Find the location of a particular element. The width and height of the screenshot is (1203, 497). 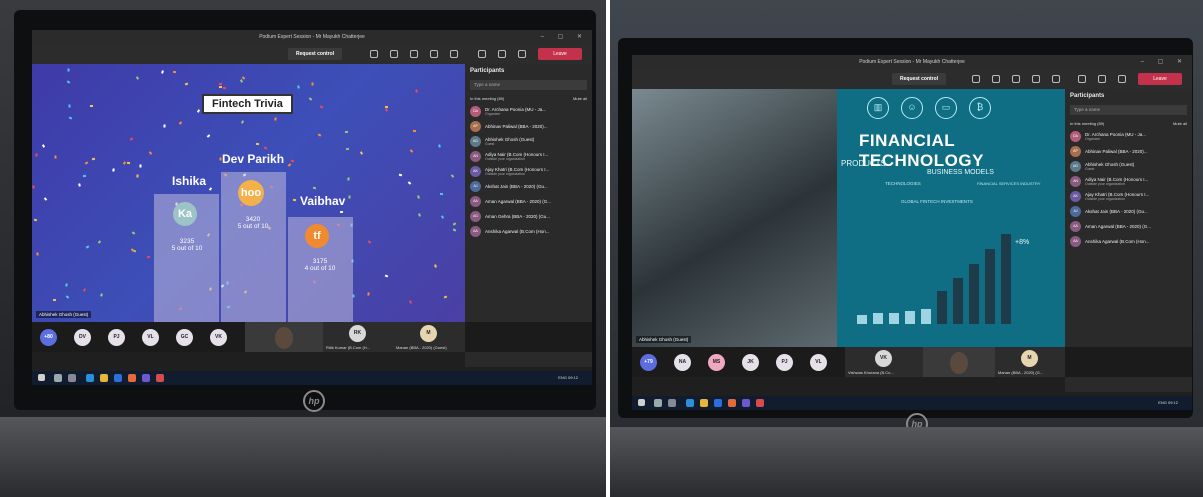

slide-growth-label: +8% is located at coordinates (1022, 242).